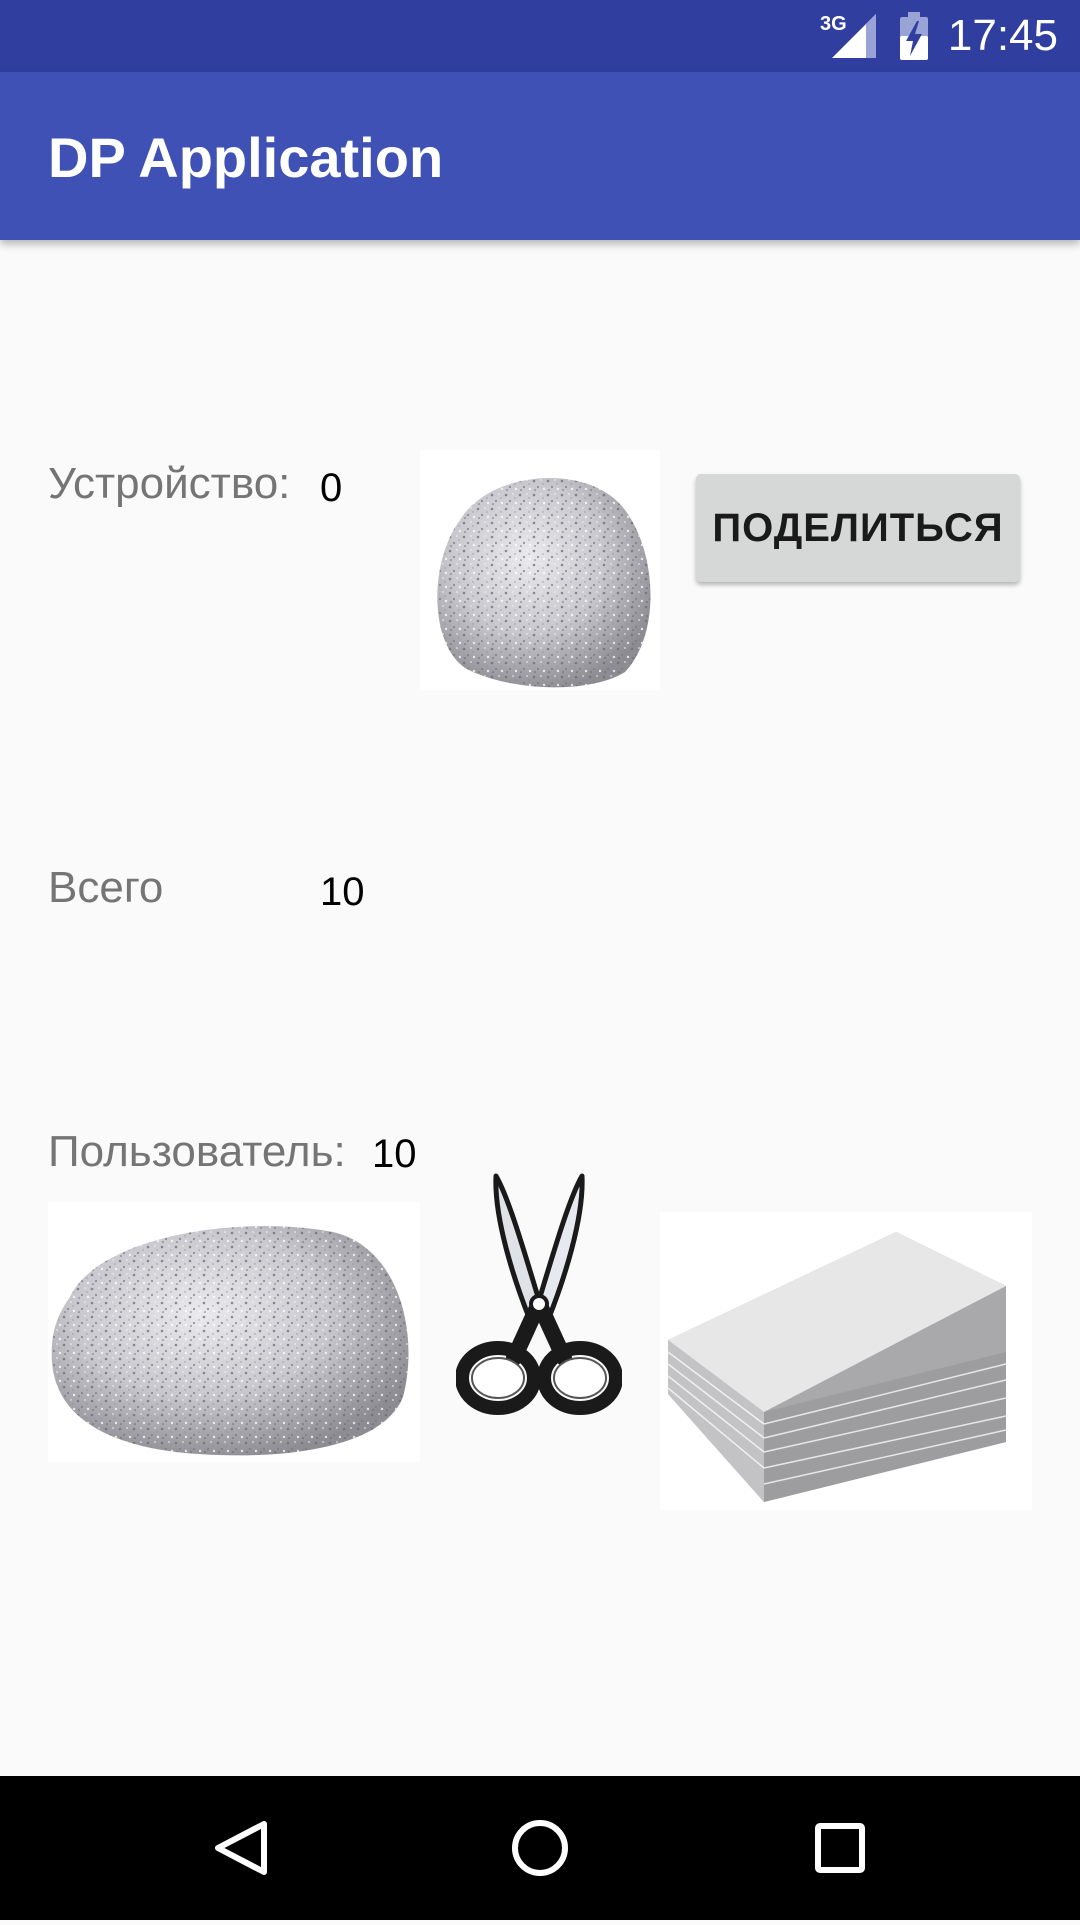 This screenshot has width=1080, height=1925. I want to click on device-choice-rock-image, so click(540, 570).